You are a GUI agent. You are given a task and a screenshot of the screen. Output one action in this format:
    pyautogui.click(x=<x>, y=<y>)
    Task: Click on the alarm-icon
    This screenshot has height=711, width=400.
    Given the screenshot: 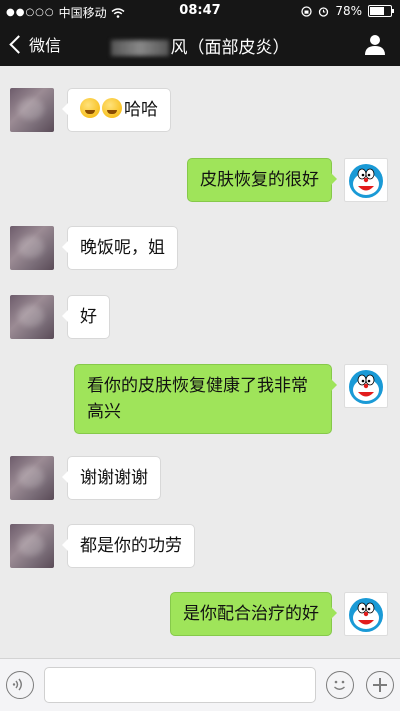 What is the action you would take?
    pyautogui.click(x=324, y=11)
    